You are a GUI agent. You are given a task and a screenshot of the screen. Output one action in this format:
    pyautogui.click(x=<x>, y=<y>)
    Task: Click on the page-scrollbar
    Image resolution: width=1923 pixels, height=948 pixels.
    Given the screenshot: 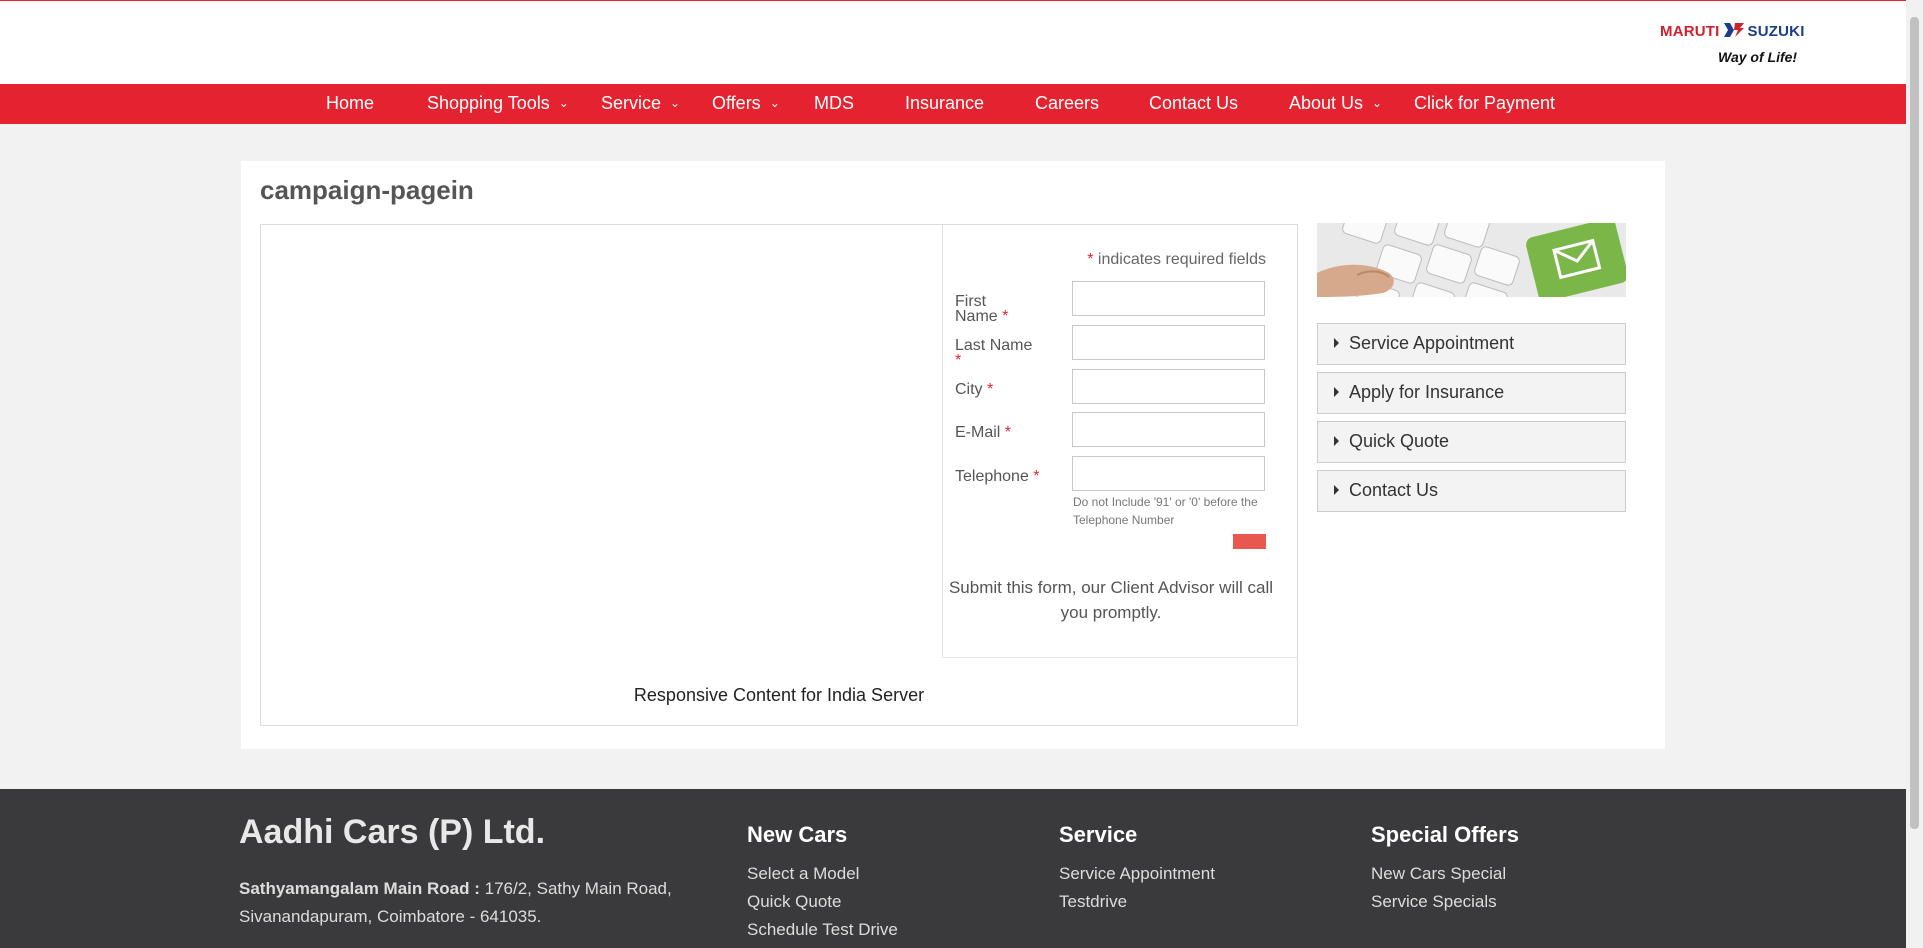 What is the action you would take?
    pyautogui.click(x=1914, y=474)
    